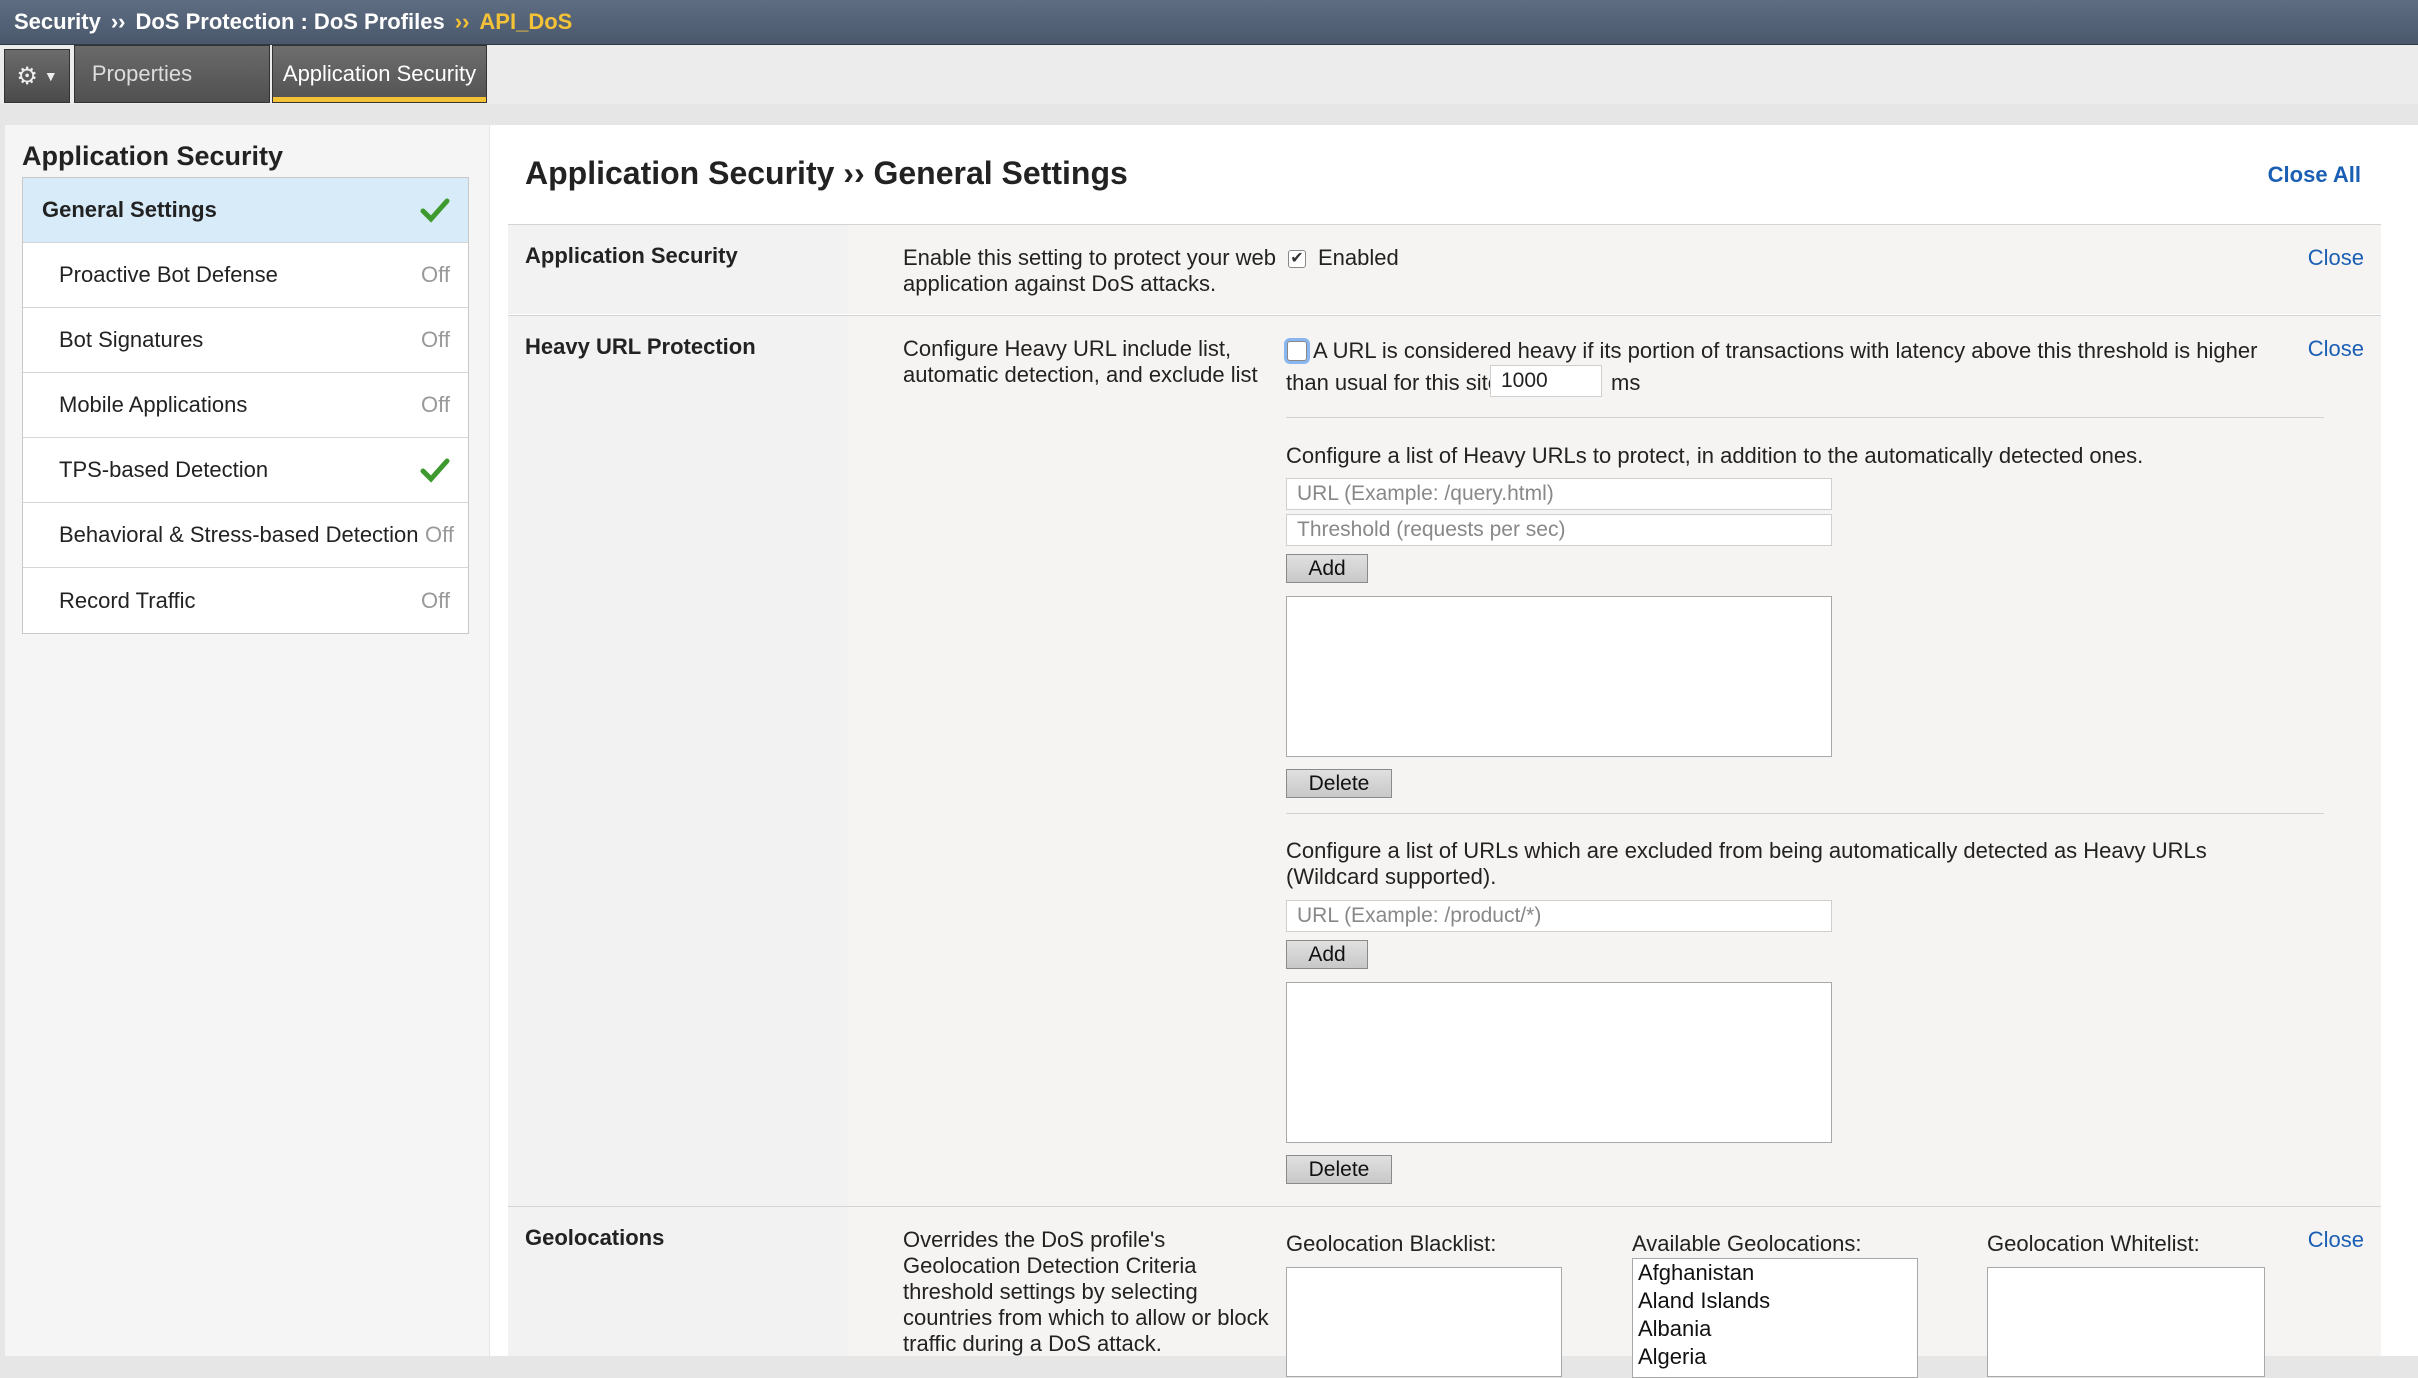  Describe the element at coordinates (1209, 74) in the screenshot. I see `tab-bar: ⚙ ▼ Properties Application Security` at that location.